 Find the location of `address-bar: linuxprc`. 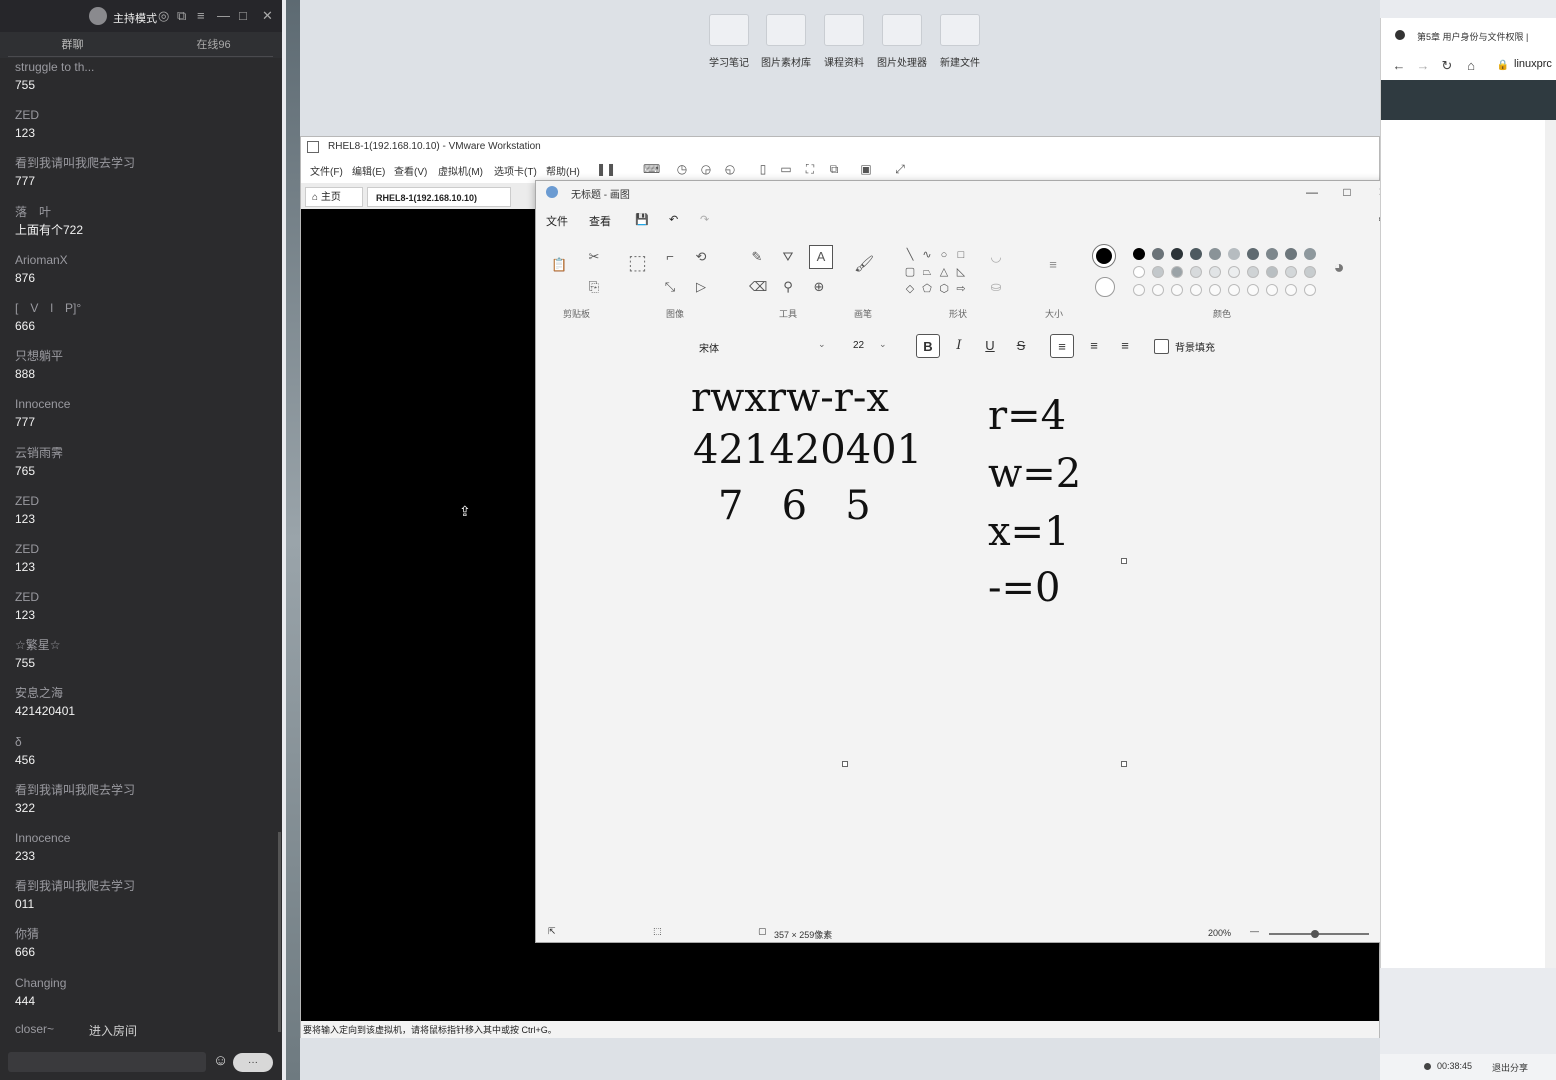

address-bar: linuxprc is located at coordinates (1533, 64).